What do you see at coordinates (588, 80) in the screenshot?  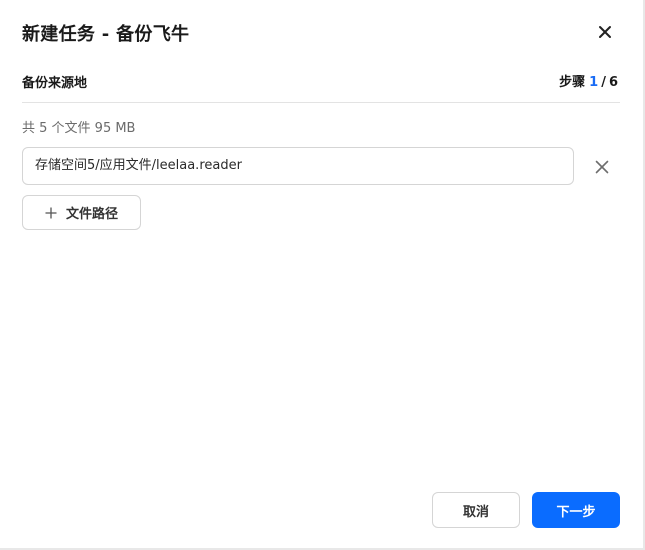 I see `step-indicator: 步骤 1/6` at bounding box center [588, 80].